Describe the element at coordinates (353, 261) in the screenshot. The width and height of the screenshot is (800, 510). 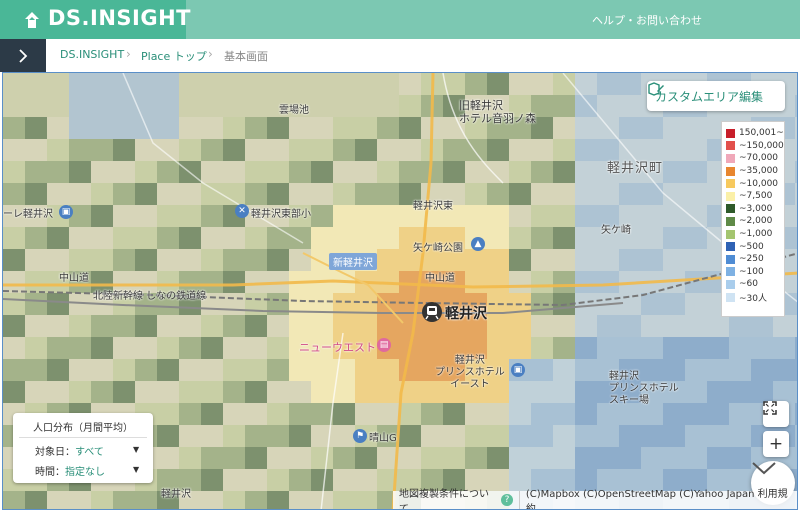
I see `station-tag-new-karuizawa: 新軽井沢` at that location.